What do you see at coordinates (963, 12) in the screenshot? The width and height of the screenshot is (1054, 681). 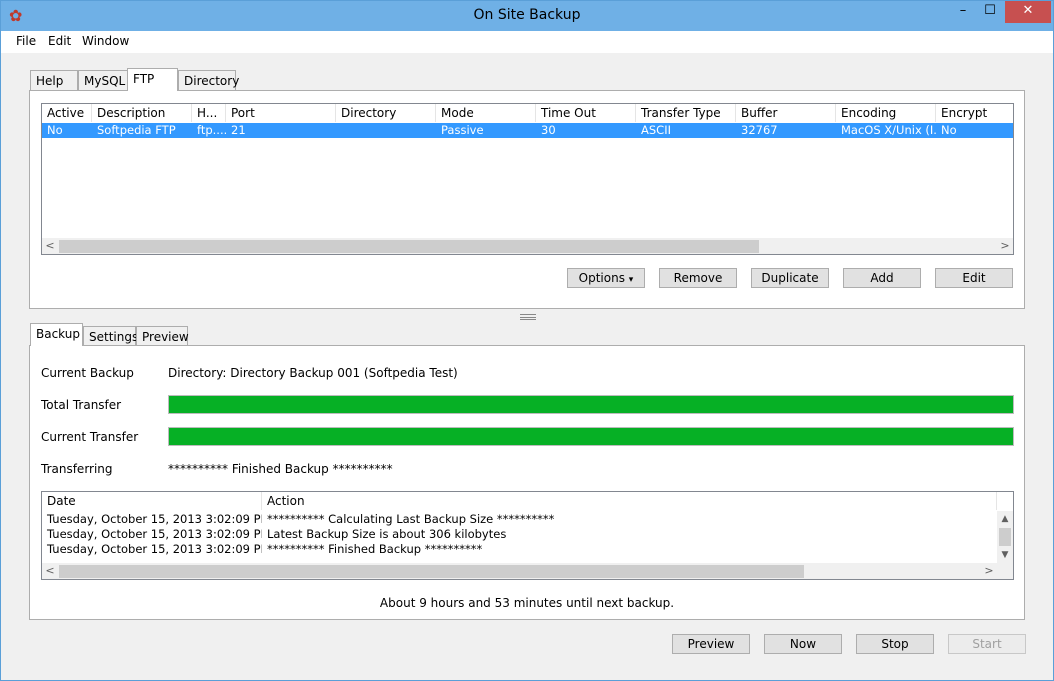 I see `minimize-button: –` at bounding box center [963, 12].